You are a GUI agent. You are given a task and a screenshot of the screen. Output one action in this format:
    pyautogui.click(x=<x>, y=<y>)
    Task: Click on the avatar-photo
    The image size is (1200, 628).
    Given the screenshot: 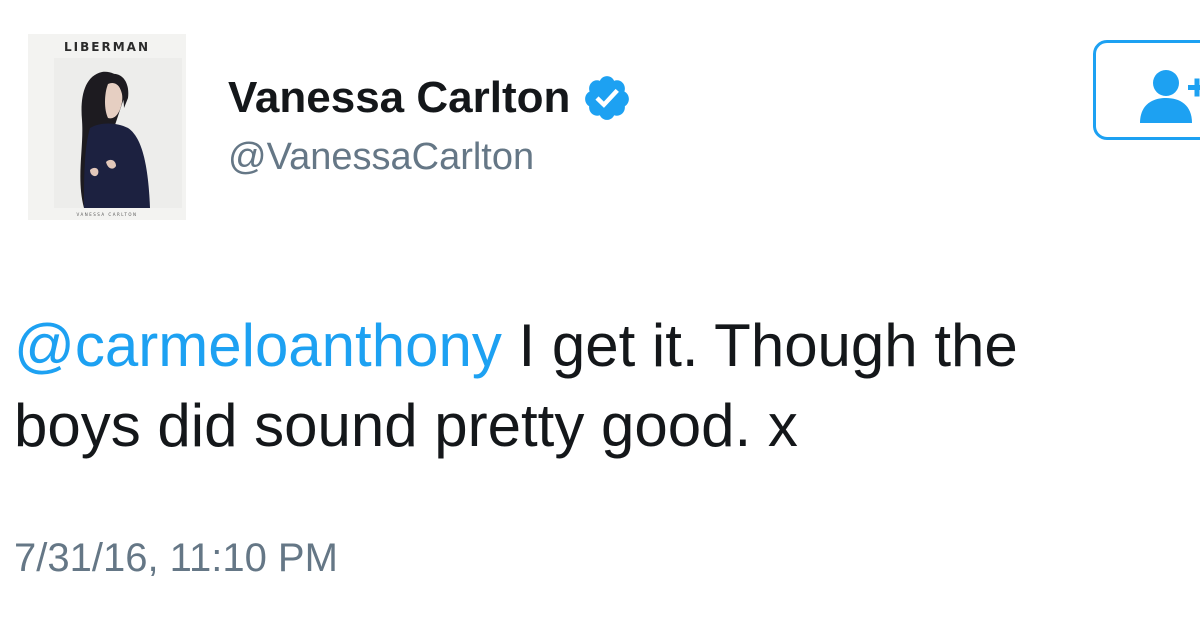 What is the action you would take?
    pyautogui.click(x=118, y=133)
    